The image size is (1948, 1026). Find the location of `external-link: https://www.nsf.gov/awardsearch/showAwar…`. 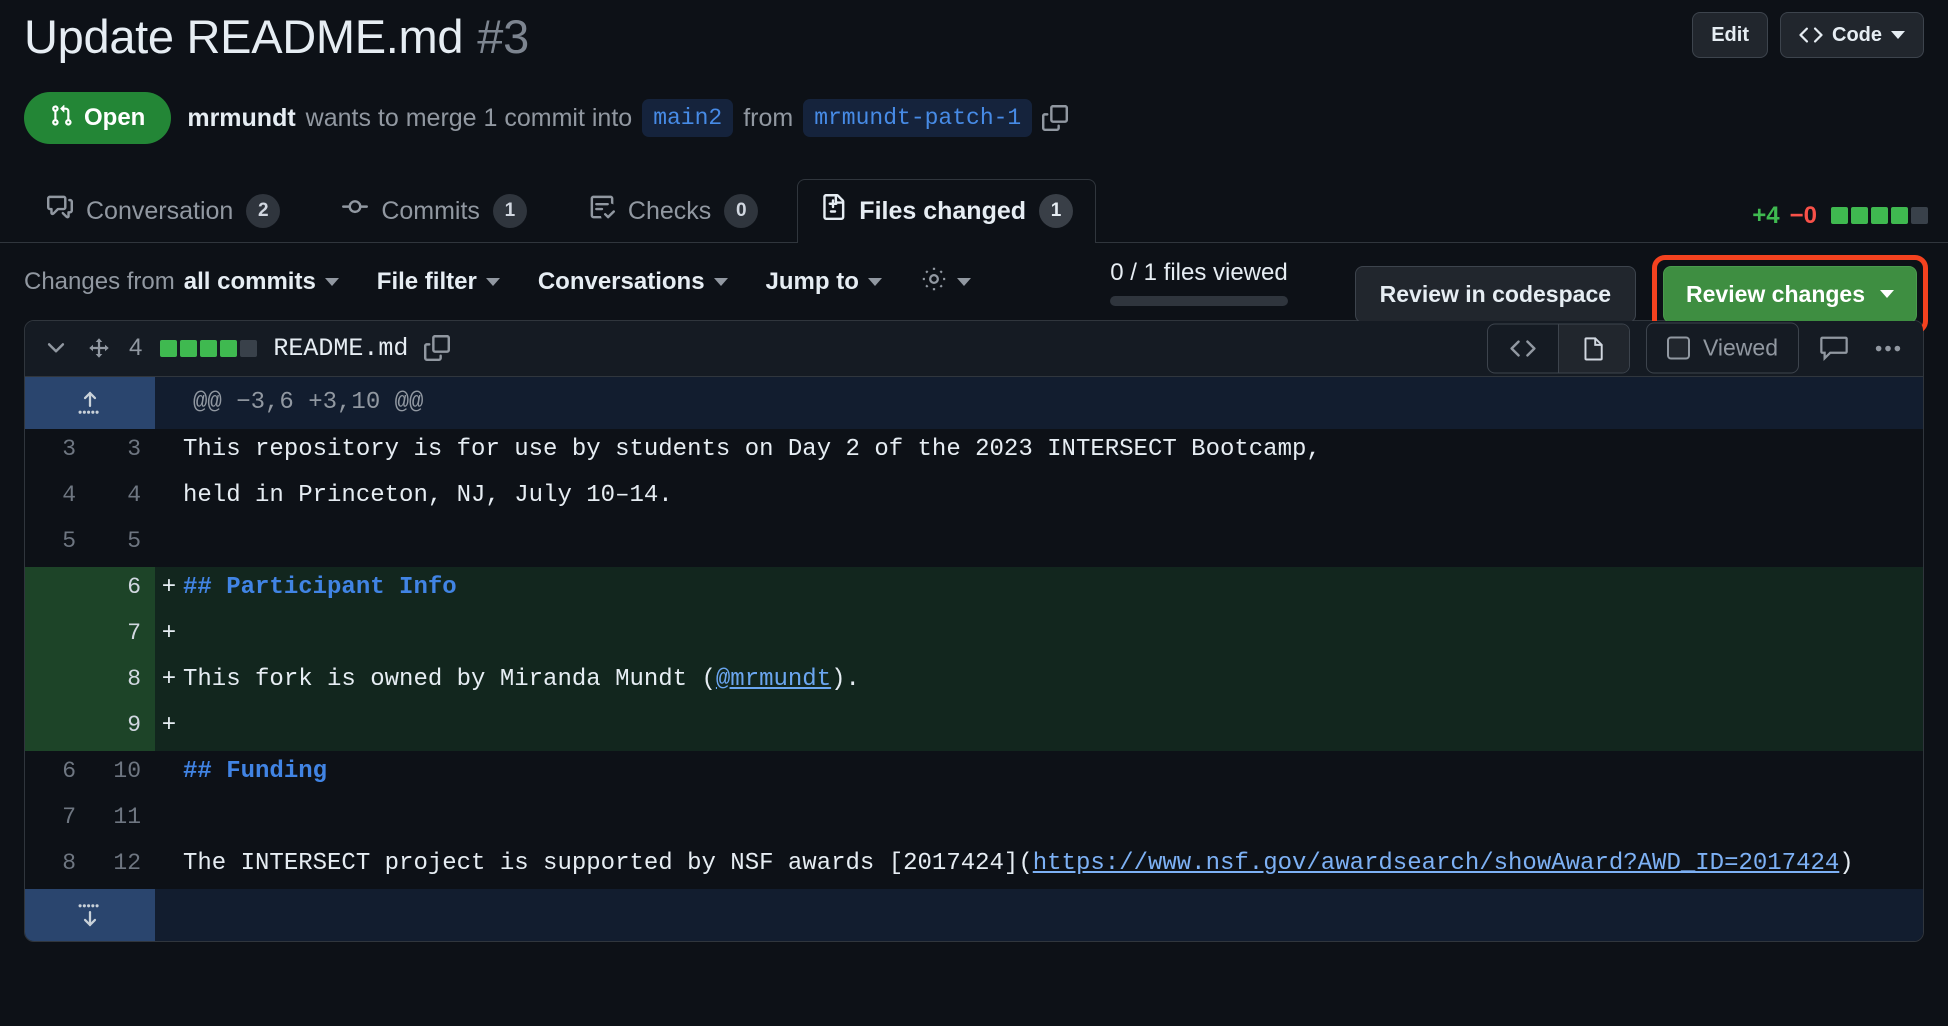

external-link: https://www.nsf.gov/awardsearch/showAwar… is located at coordinates (1436, 863).